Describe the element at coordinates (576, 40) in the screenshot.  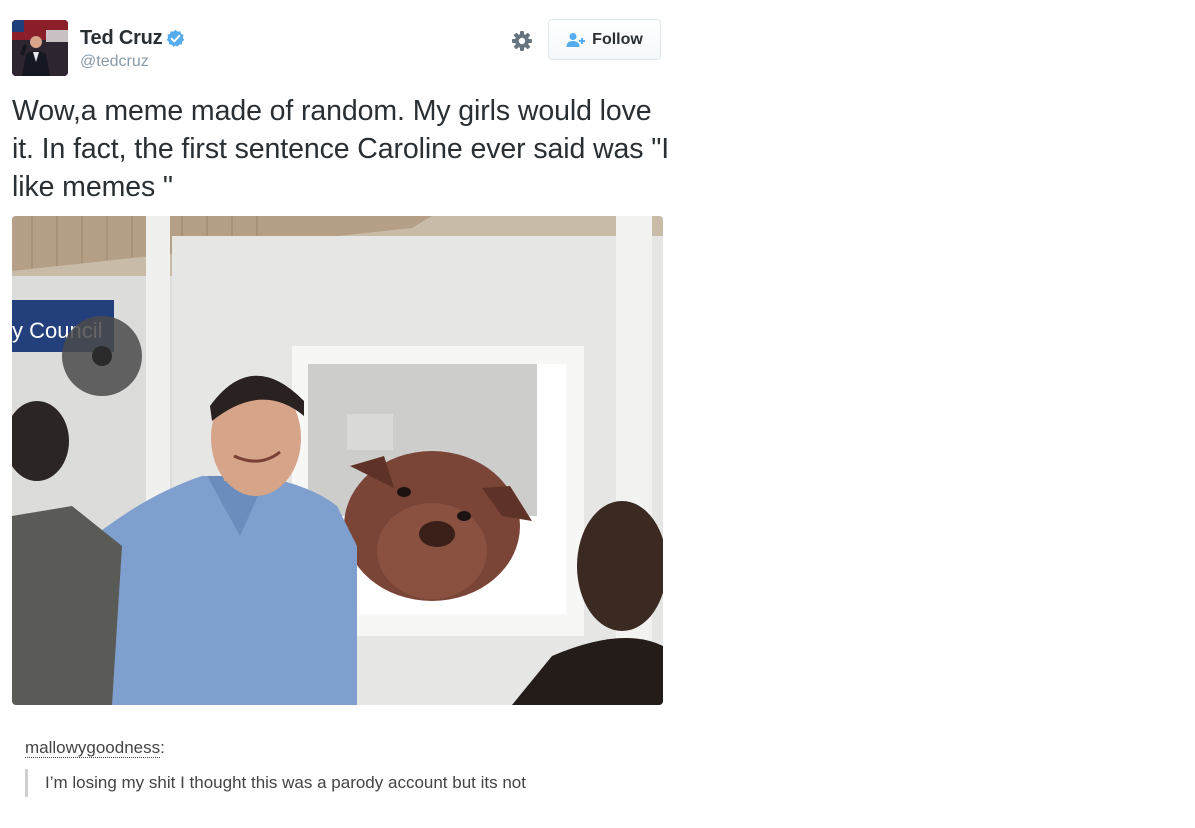
I see `add-user-icon` at that location.